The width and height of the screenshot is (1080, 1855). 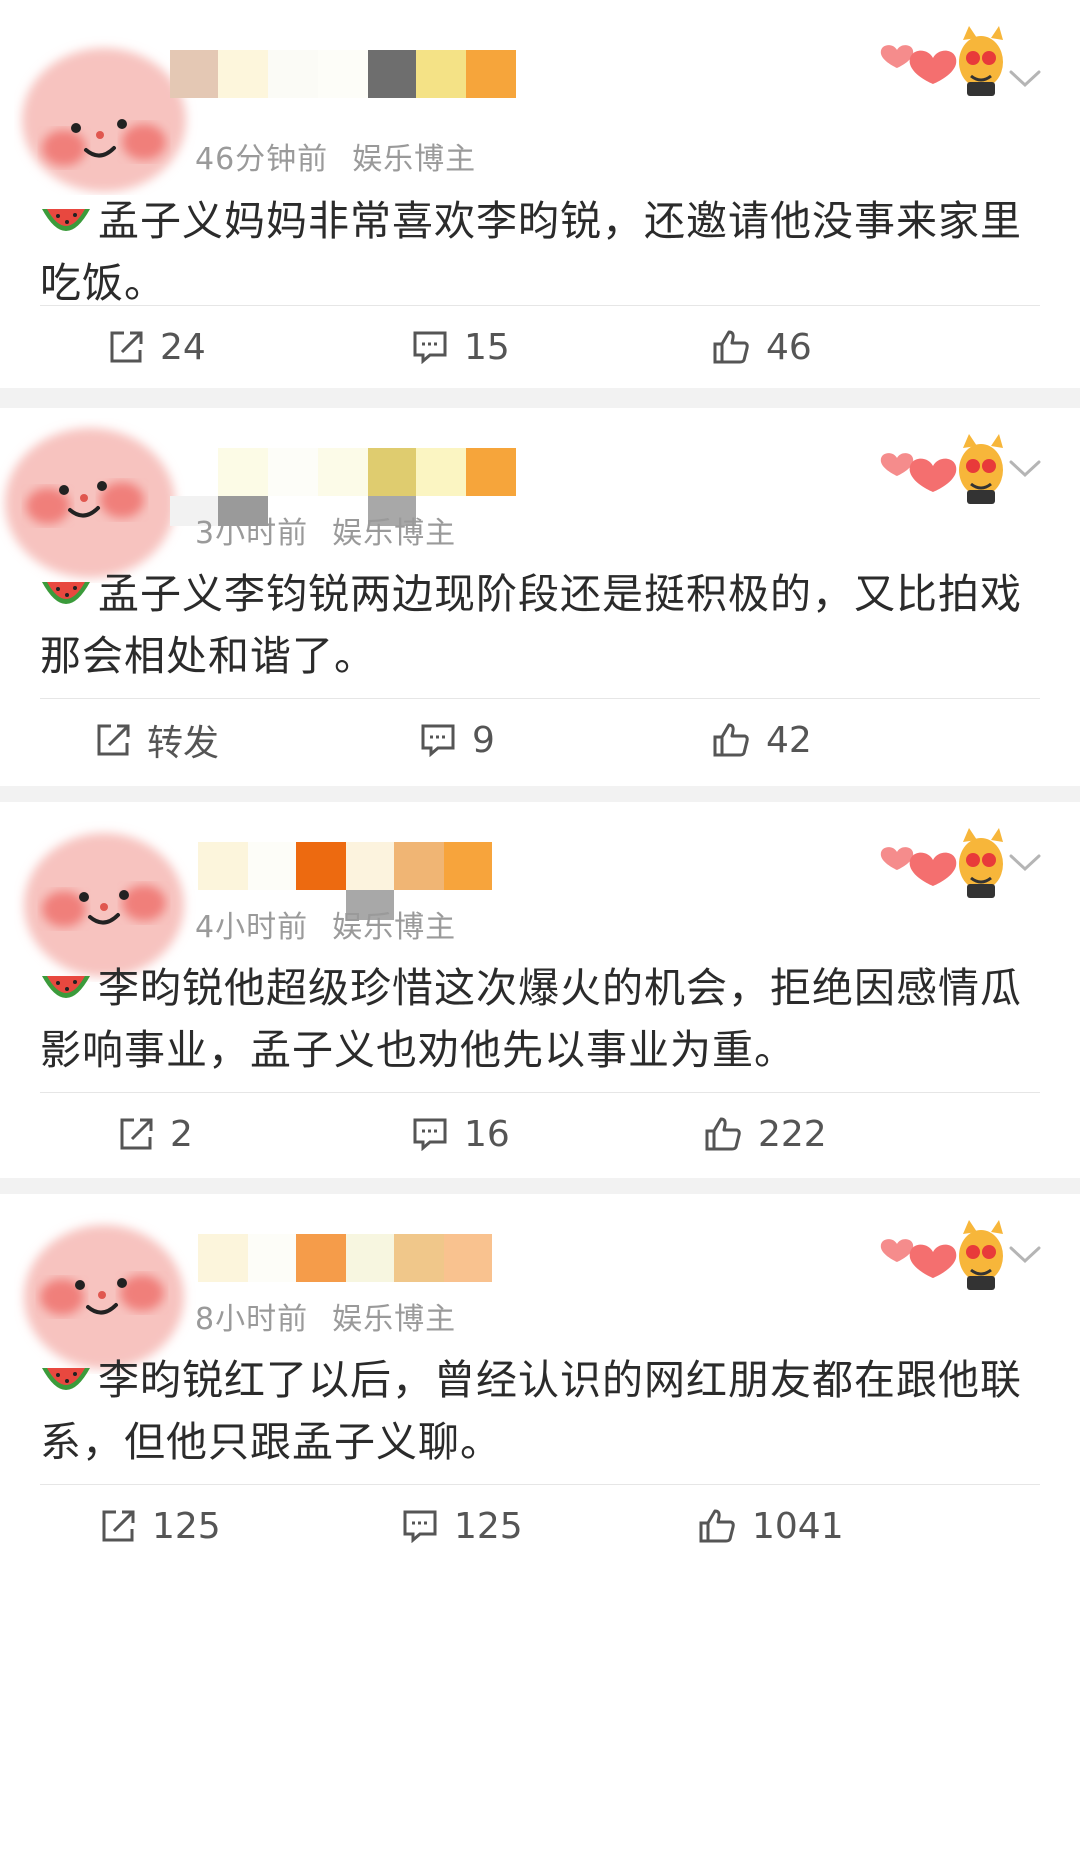 I want to click on post-content: 孟子义李钧锐两边现阶段还是挺积极的，又比拍戏那会相处和谐了。, so click(x=540, y=625).